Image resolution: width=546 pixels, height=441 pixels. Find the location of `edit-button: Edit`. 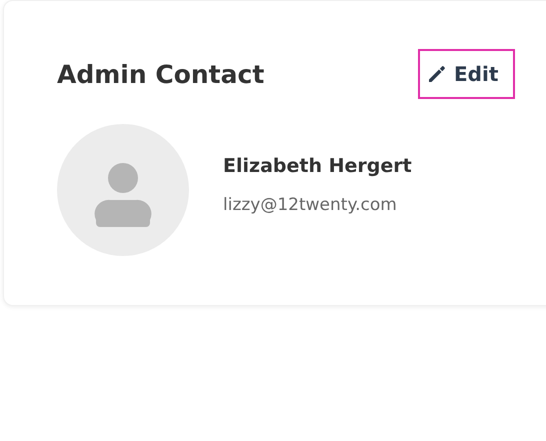

edit-button: Edit is located at coordinates (466, 74).